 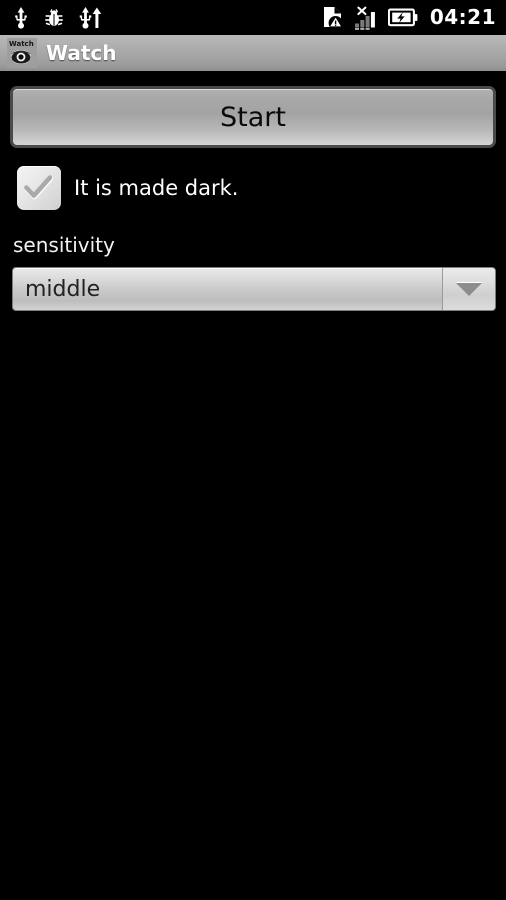 I want to click on title-bar-title: Watch, so click(x=81, y=53).